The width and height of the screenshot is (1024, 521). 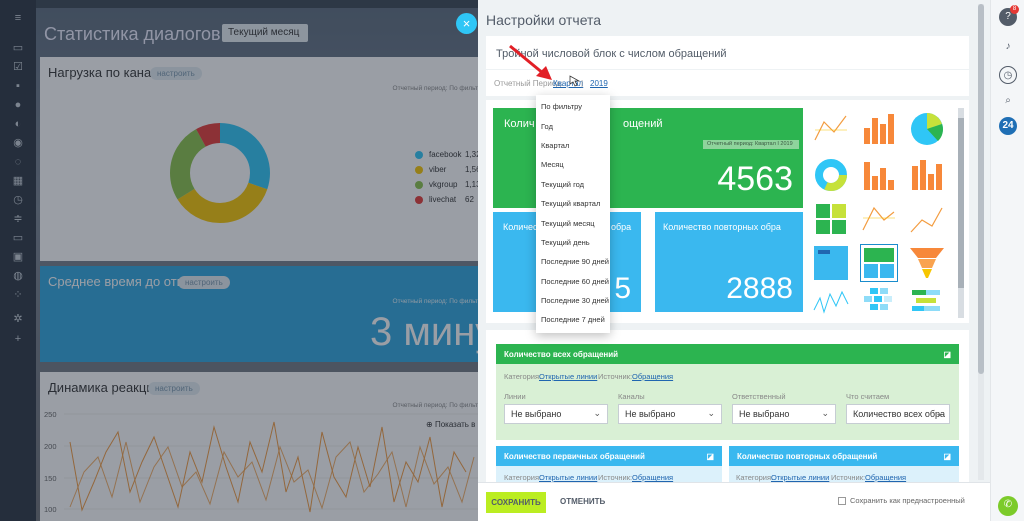 I want to click on dropdown-option: Последние 30 дней, so click(x=575, y=300).